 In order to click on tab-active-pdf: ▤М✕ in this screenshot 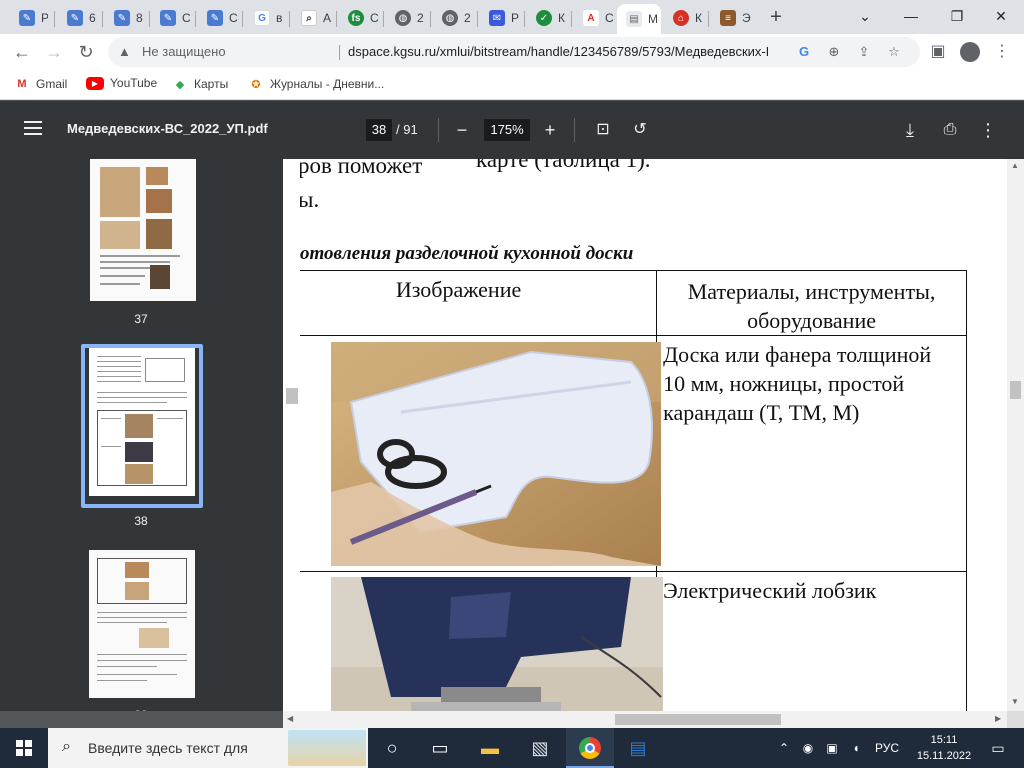, I will do `click(639, 19)`.